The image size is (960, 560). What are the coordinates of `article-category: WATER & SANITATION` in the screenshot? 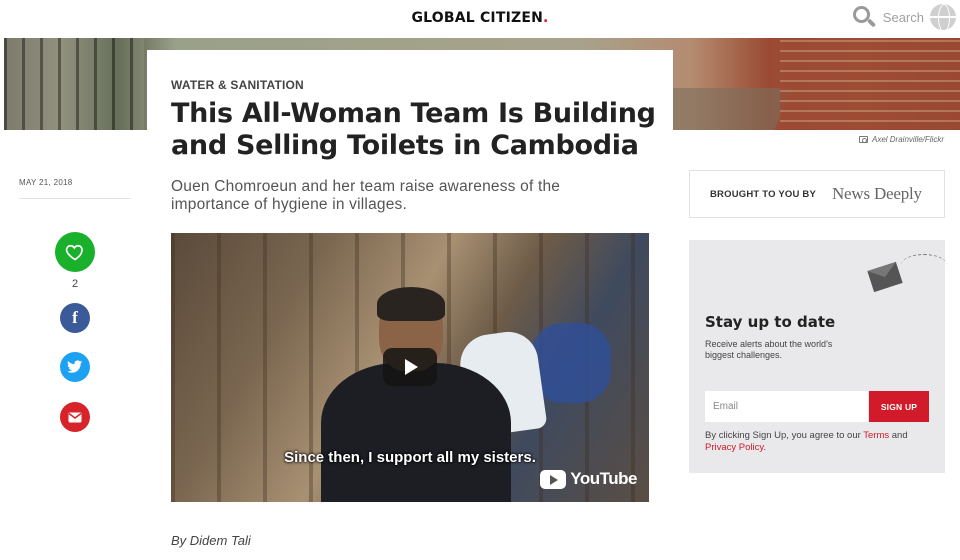 It's located at (422, 85).